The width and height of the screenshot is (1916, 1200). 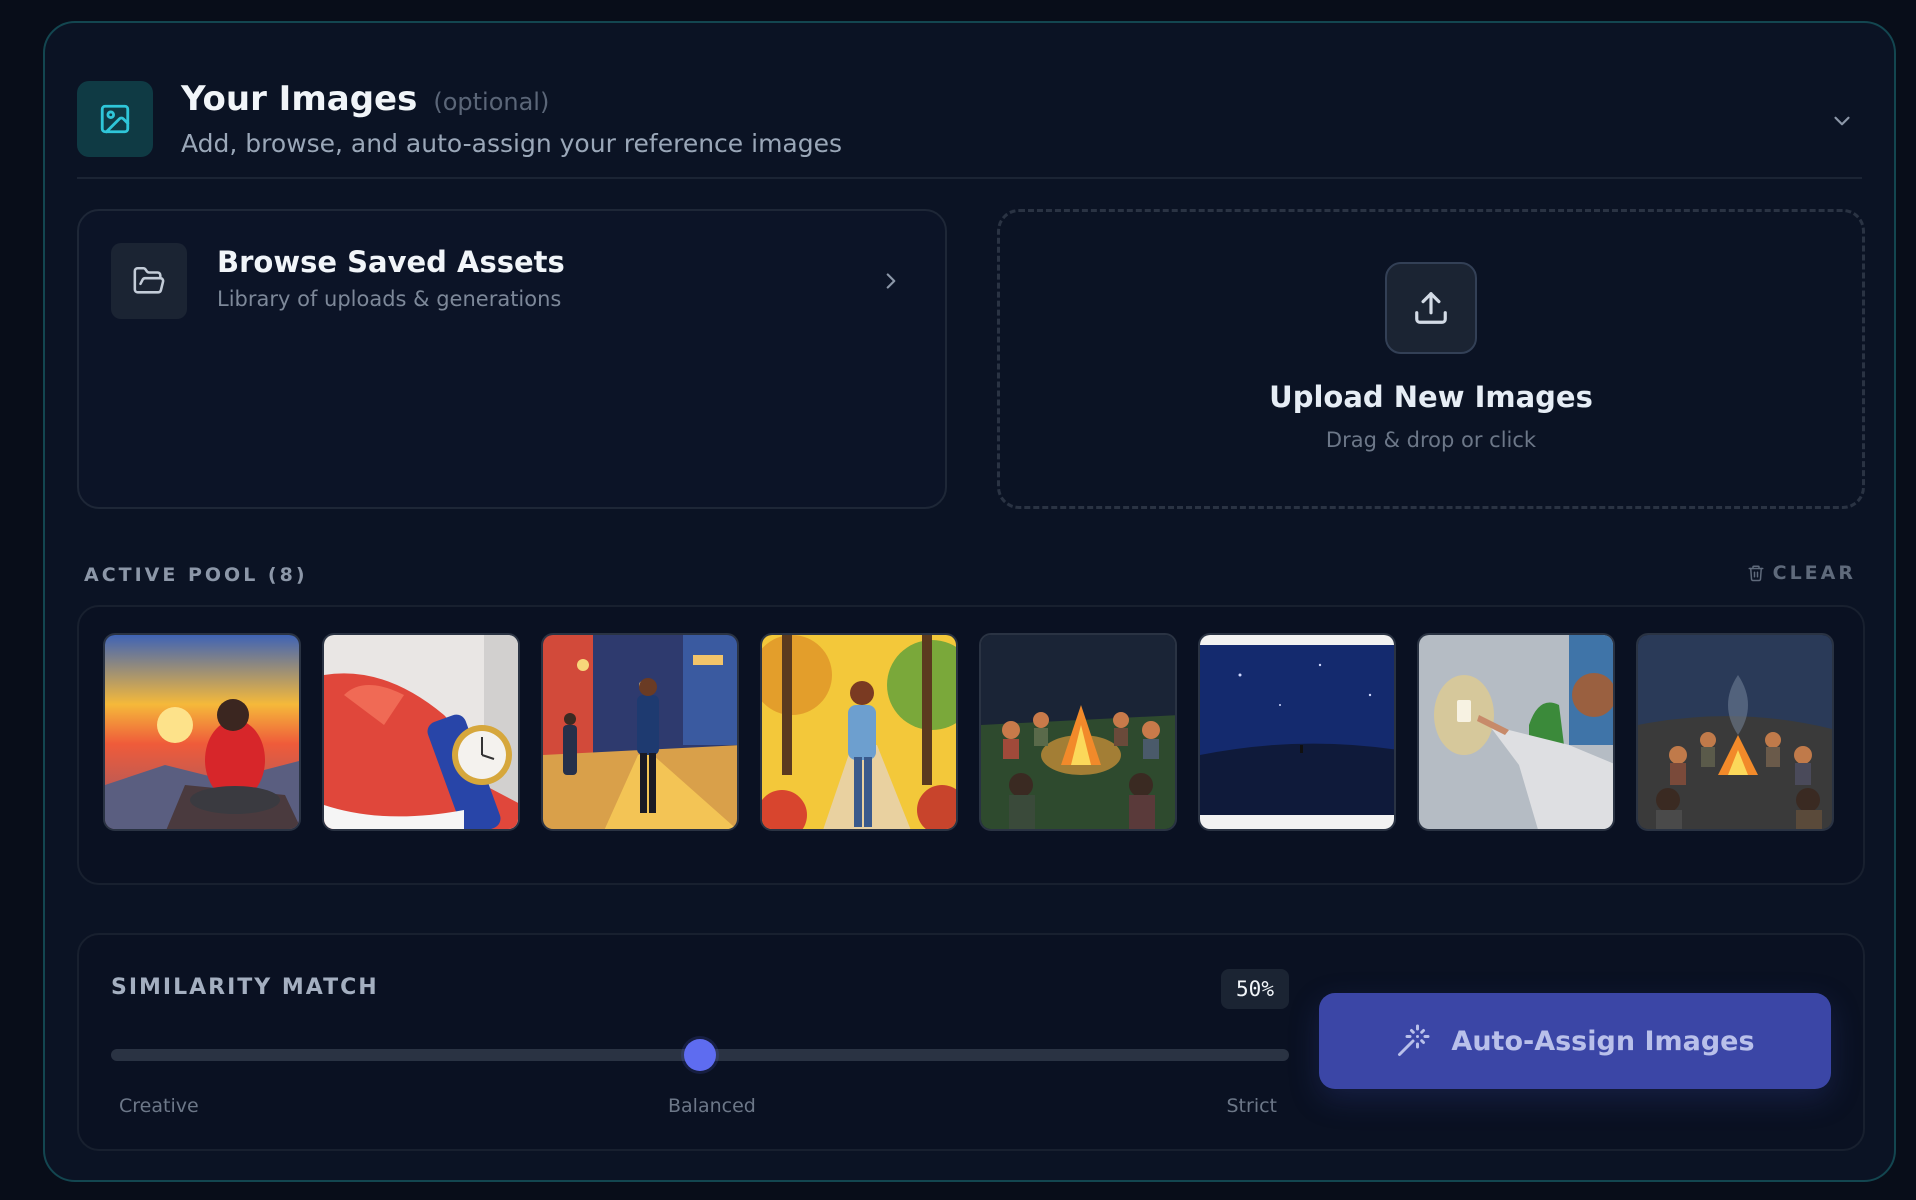 I want to click on upload-title: Upload New Images, so click(x=1431, y=397).